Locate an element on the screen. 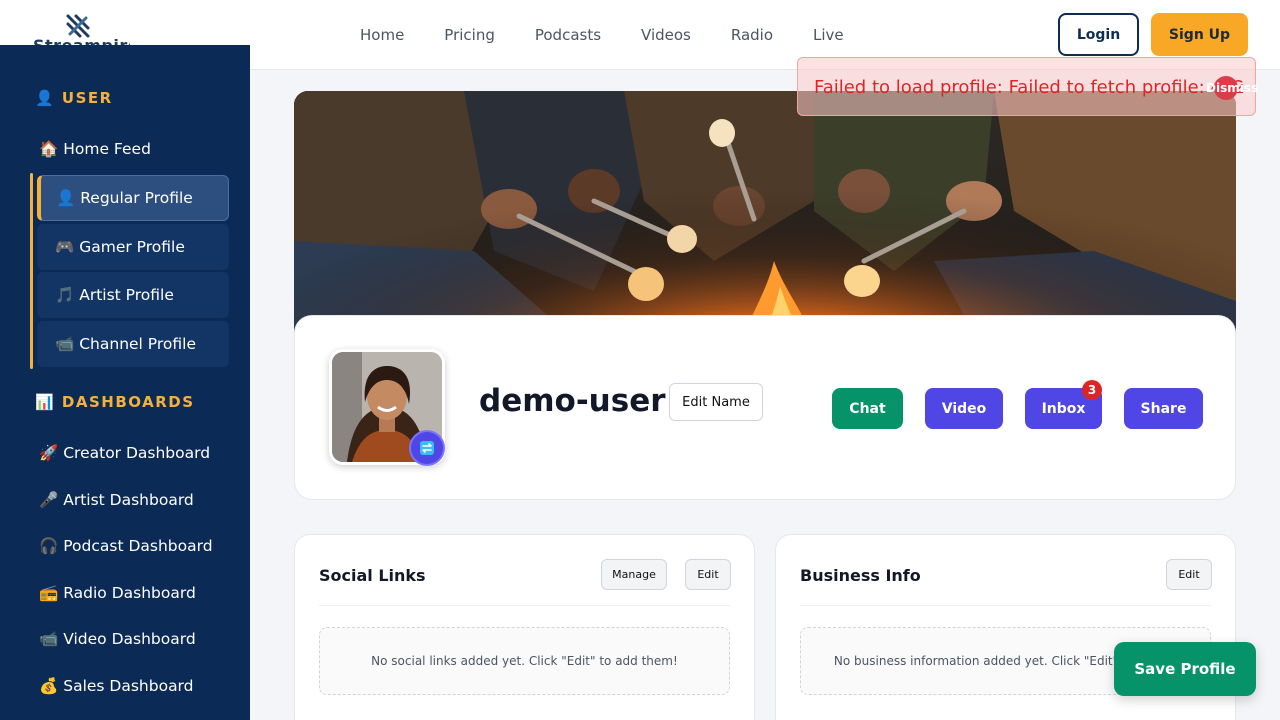  nav-link-live: Live is located at coordinates (828, 35).